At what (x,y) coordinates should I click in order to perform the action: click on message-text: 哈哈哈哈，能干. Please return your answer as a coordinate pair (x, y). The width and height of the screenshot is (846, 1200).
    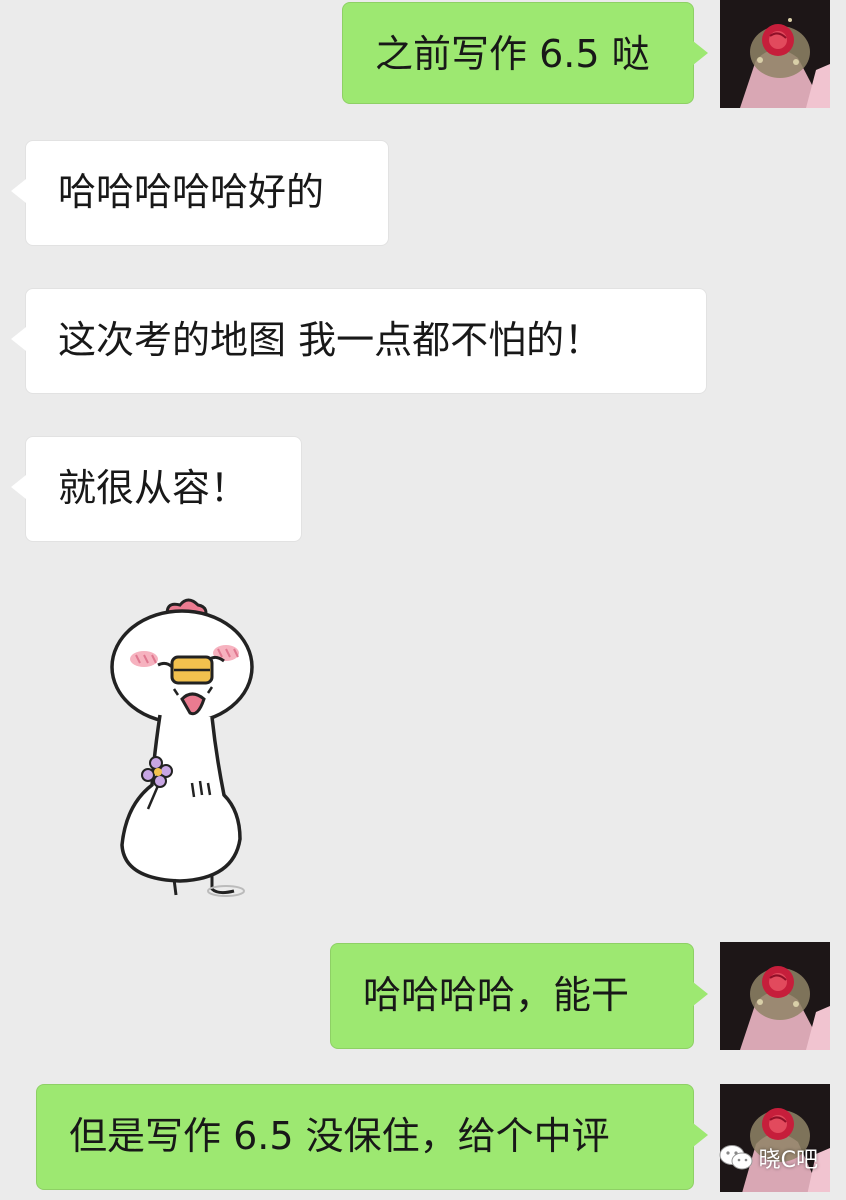
    Looking at the image, I should click on (496, 995).